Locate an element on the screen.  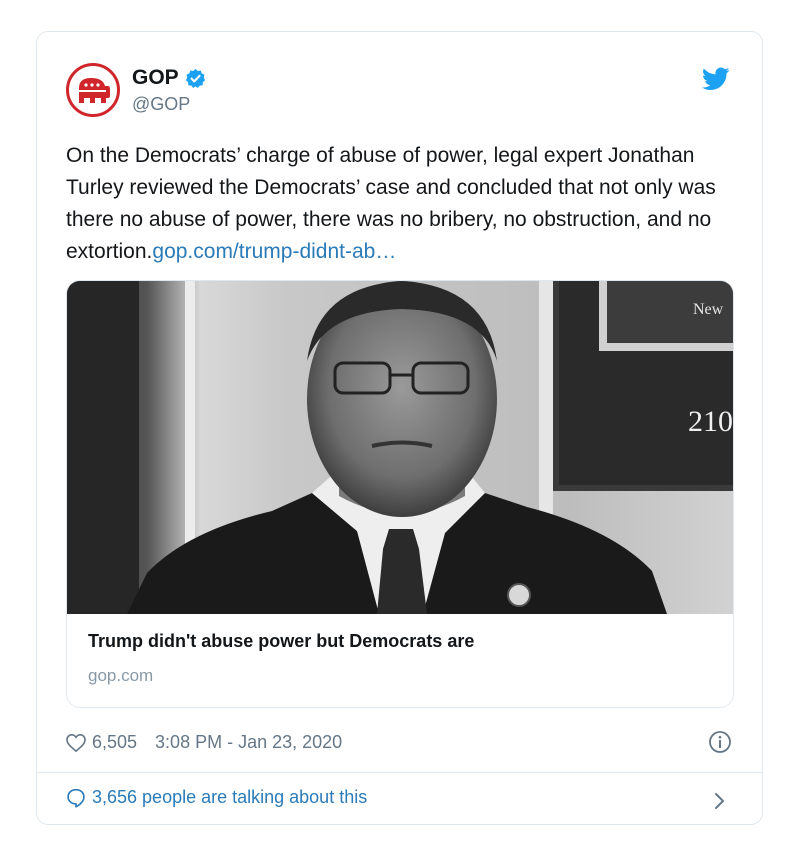
talking-count-text: 3,656 people are talking about this is located at coordinates (229, 797).